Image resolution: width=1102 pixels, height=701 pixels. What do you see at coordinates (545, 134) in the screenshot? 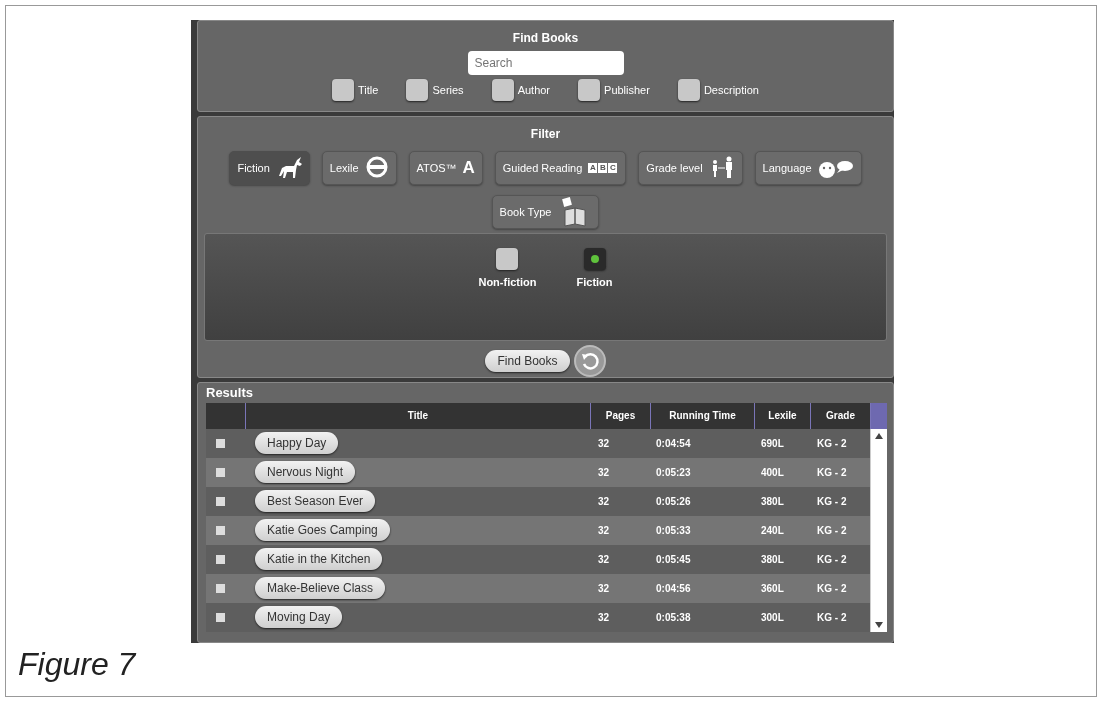
I see `panel-title: Filter` at bounding box center [545, 134].